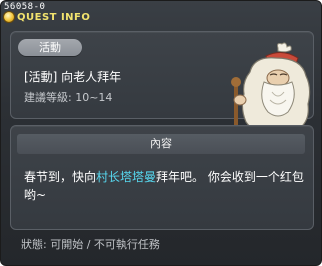  Describe the element at coordinates (9, 17) in the screenshot. I see `quest-info-icon` at that location.